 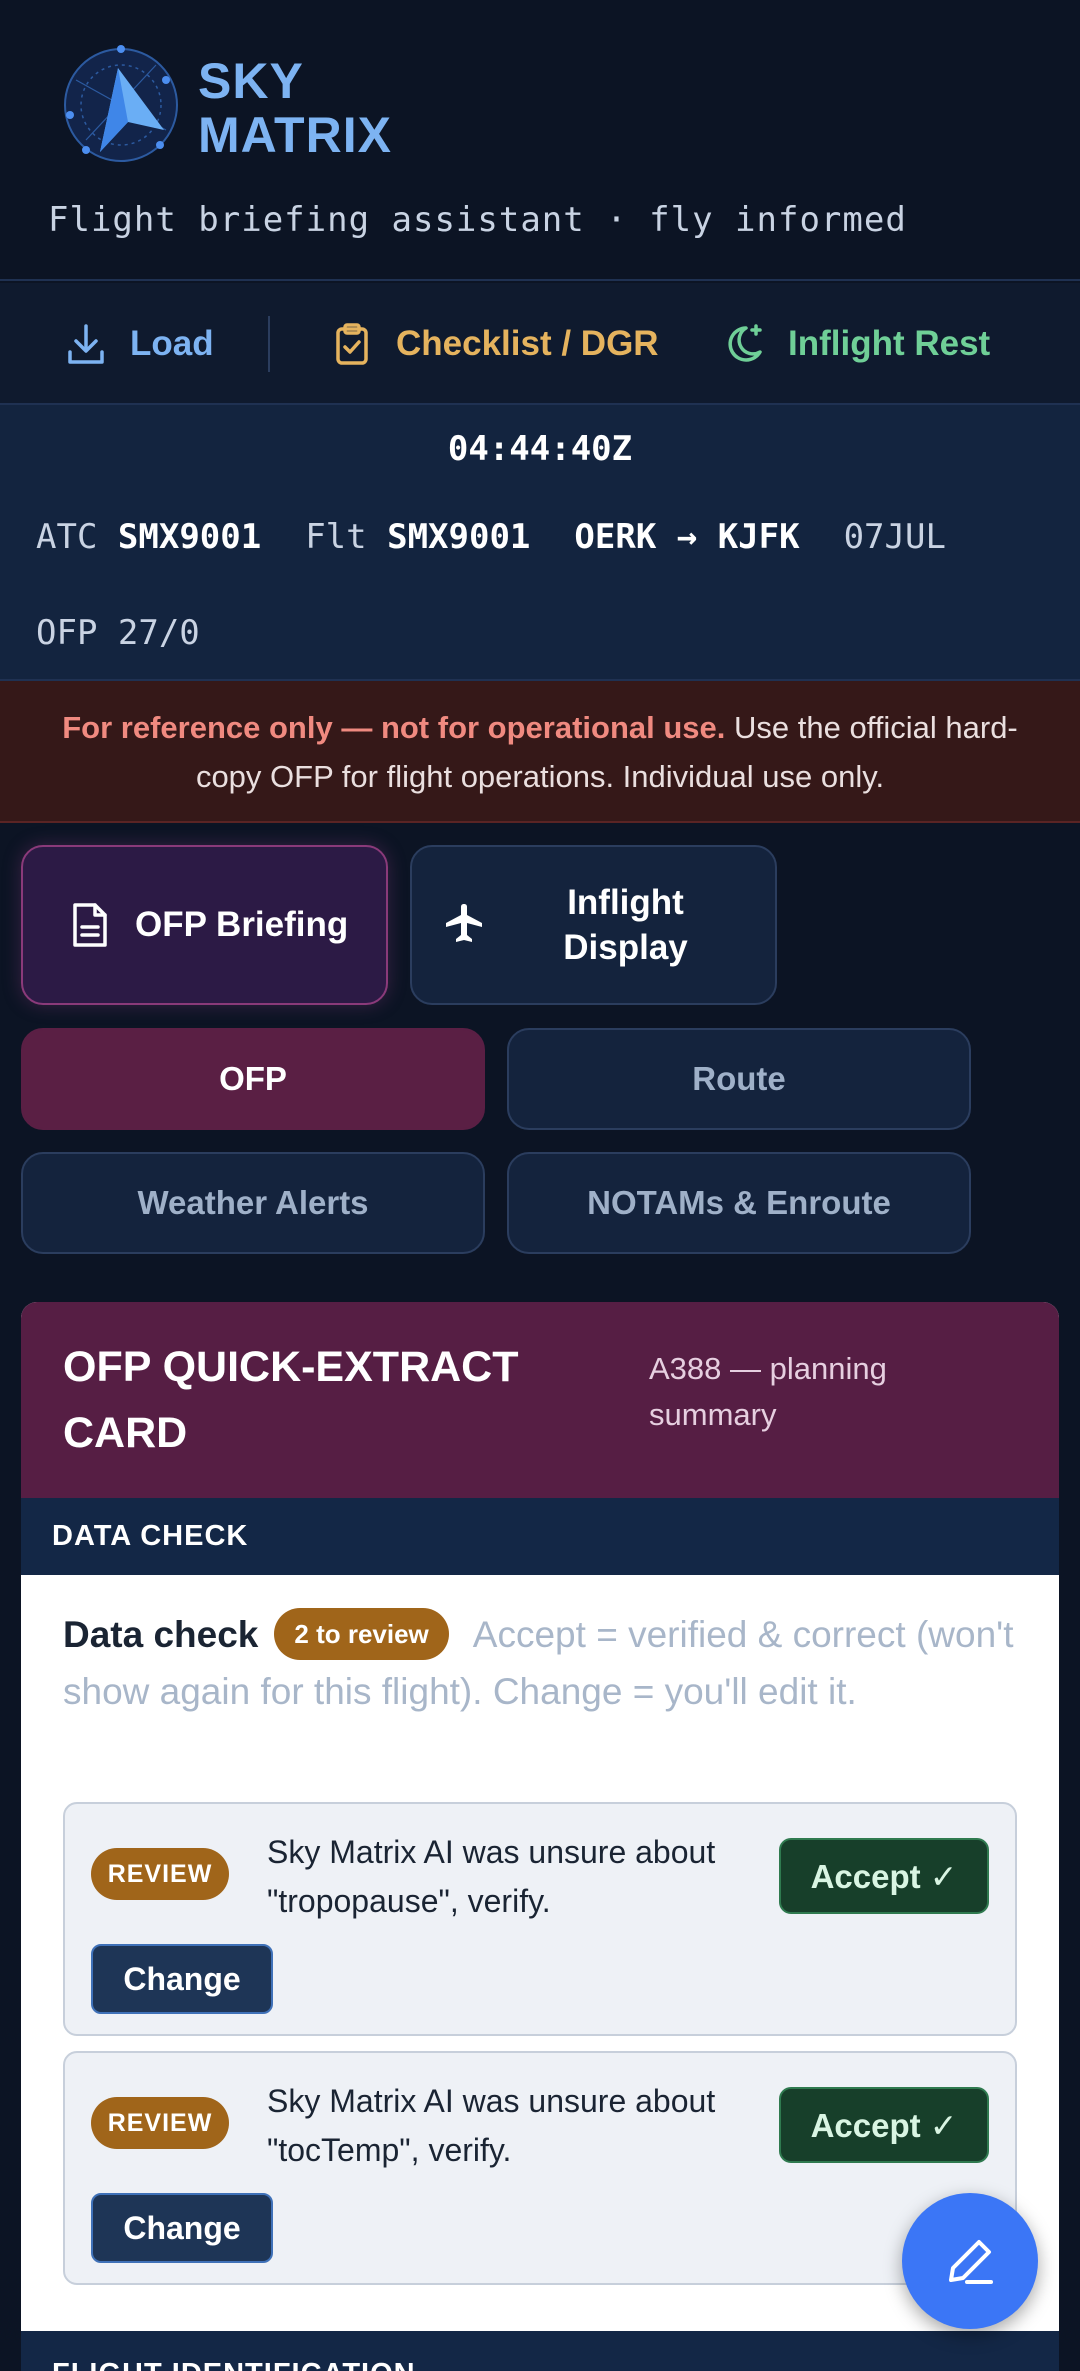 What do you see at coordinates (768, 1391) in the screenshot?
I see `card-subtitle: A388 — planning summary` at bounding box center [768, 1391].